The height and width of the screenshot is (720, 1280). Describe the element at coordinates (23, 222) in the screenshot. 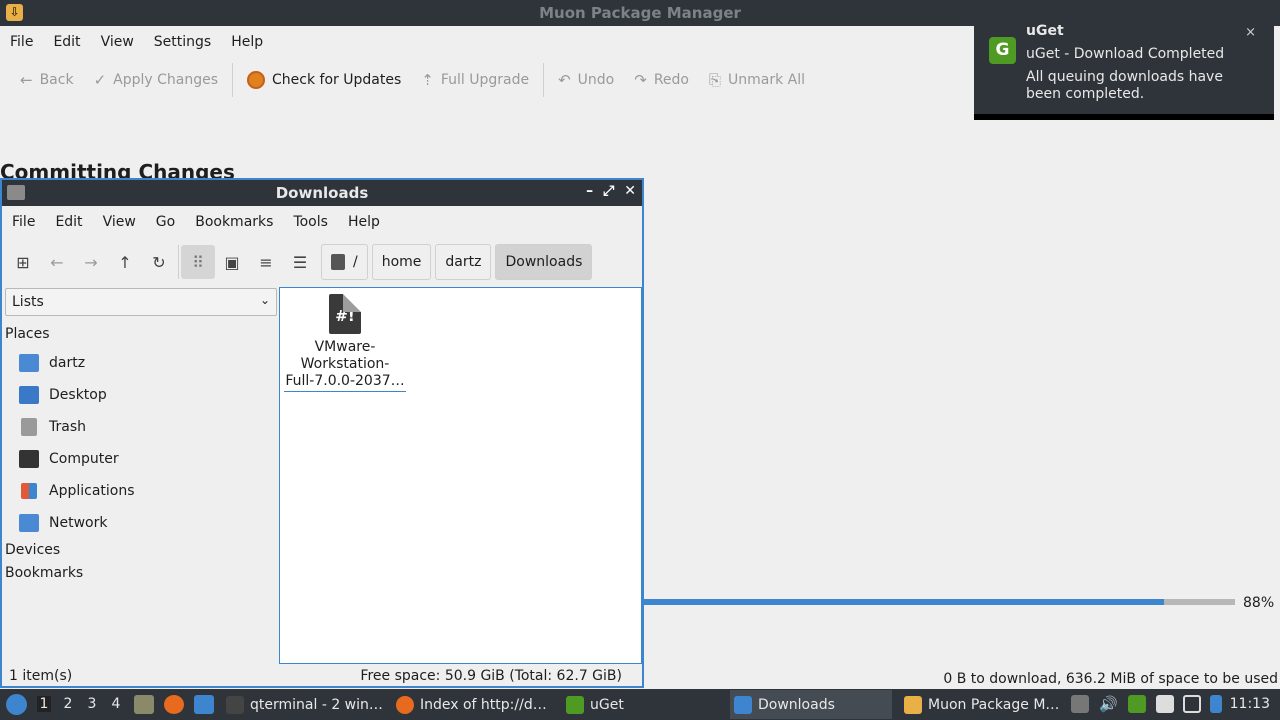

I see `dl-menu-file: File` at that location.